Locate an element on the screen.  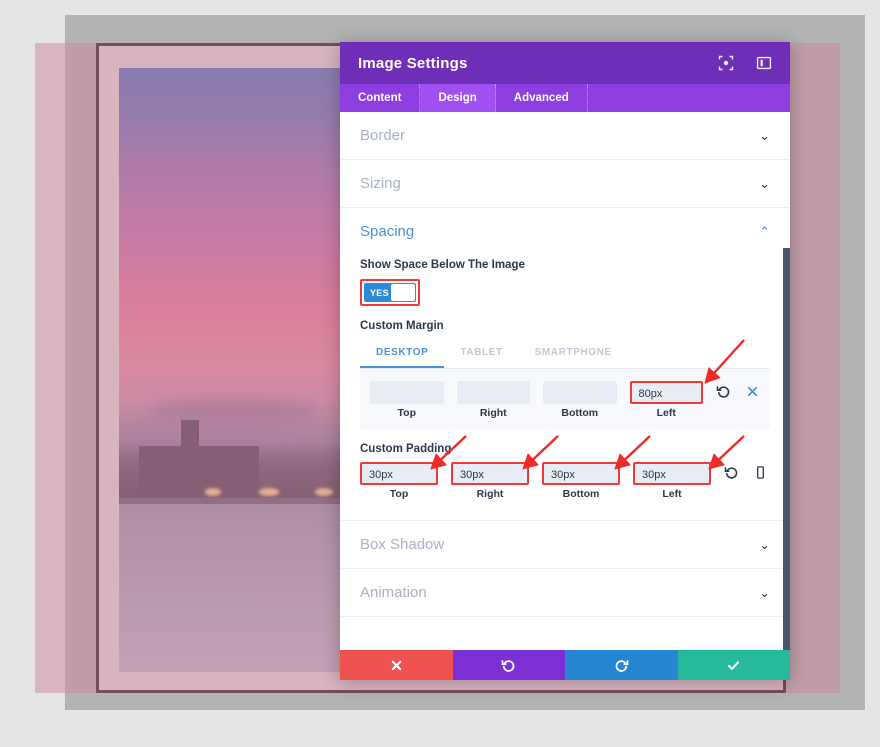
section-animation: Animation ⌄ is located at coordinates (565, 593).